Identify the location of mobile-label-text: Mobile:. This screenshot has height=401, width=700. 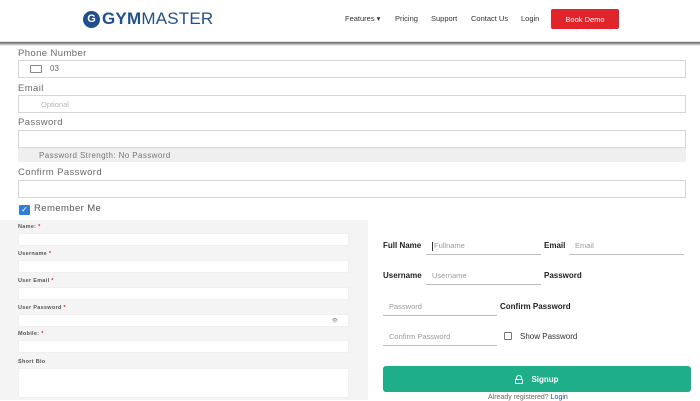
(29, 334).